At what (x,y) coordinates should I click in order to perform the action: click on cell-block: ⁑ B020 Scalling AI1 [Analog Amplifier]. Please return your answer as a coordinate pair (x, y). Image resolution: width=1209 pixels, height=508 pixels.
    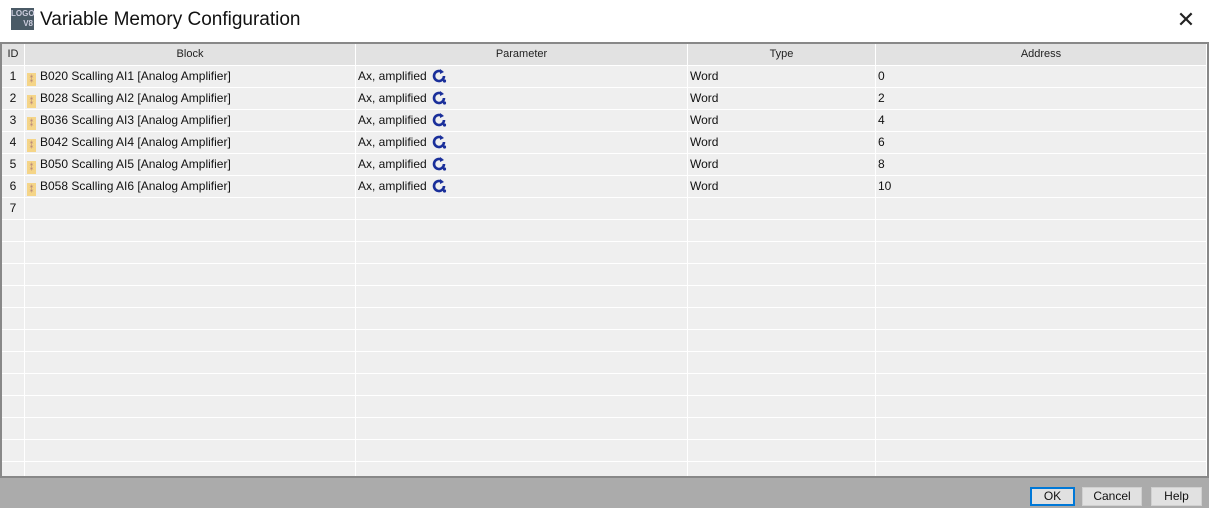
    Looking at the image, I should click on (190, 76).